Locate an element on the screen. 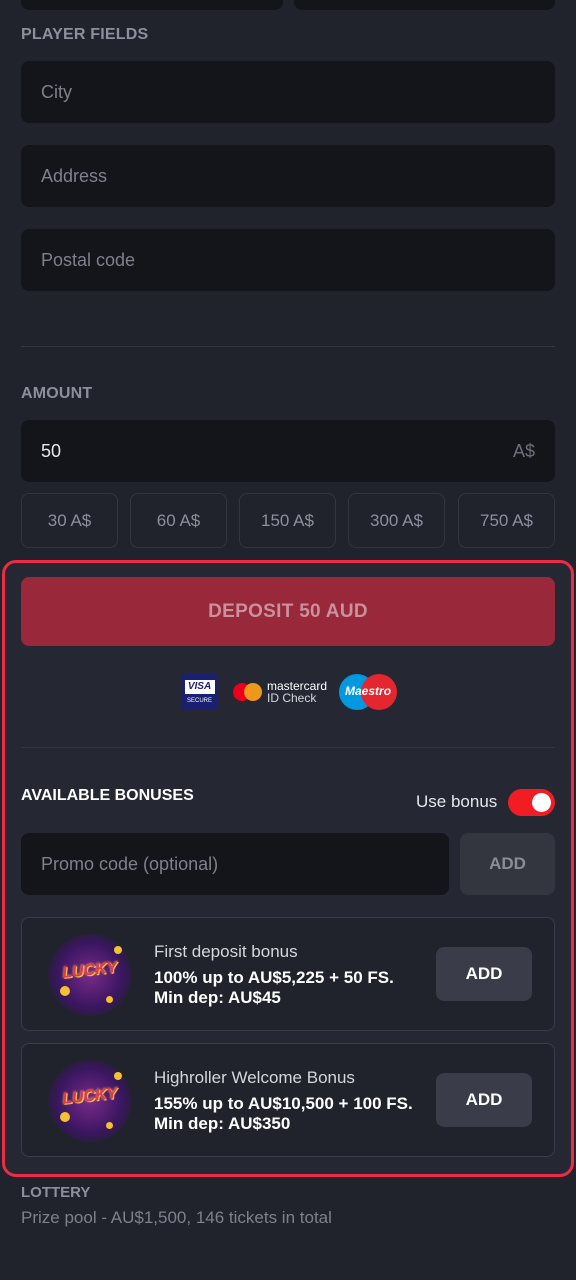 The image size is (576, 1280). lottery-title: LOTTERY is located at coordinates (56, 1192).